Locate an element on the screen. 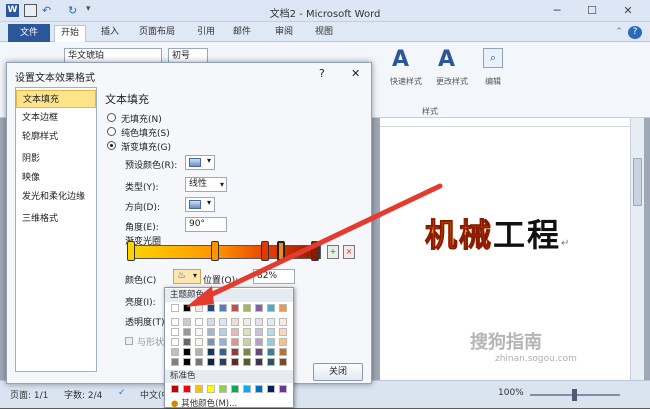 Image resolution: width=650 pixels, height=409 pixels. close-button: ✕ is located at coordinates (628, 11).